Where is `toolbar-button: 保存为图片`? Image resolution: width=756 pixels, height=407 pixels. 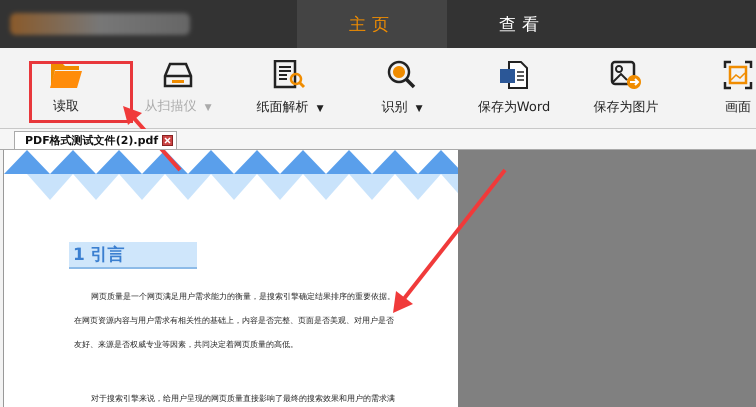 toolbar-button: 保存为图片 is located at coordinates (626, 88).